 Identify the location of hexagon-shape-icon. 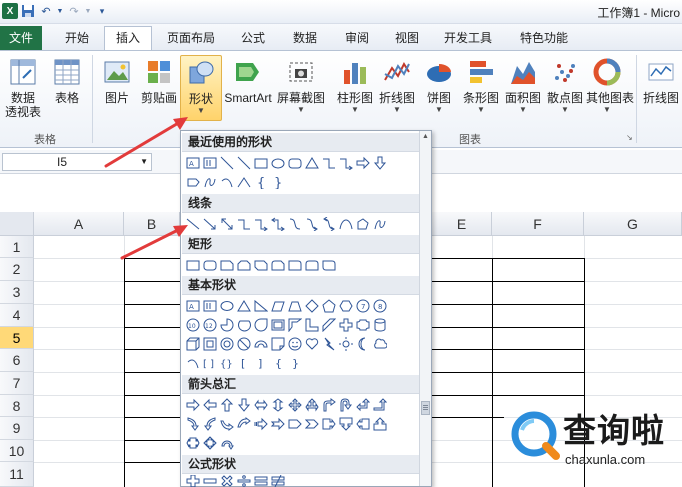
(345, 306).